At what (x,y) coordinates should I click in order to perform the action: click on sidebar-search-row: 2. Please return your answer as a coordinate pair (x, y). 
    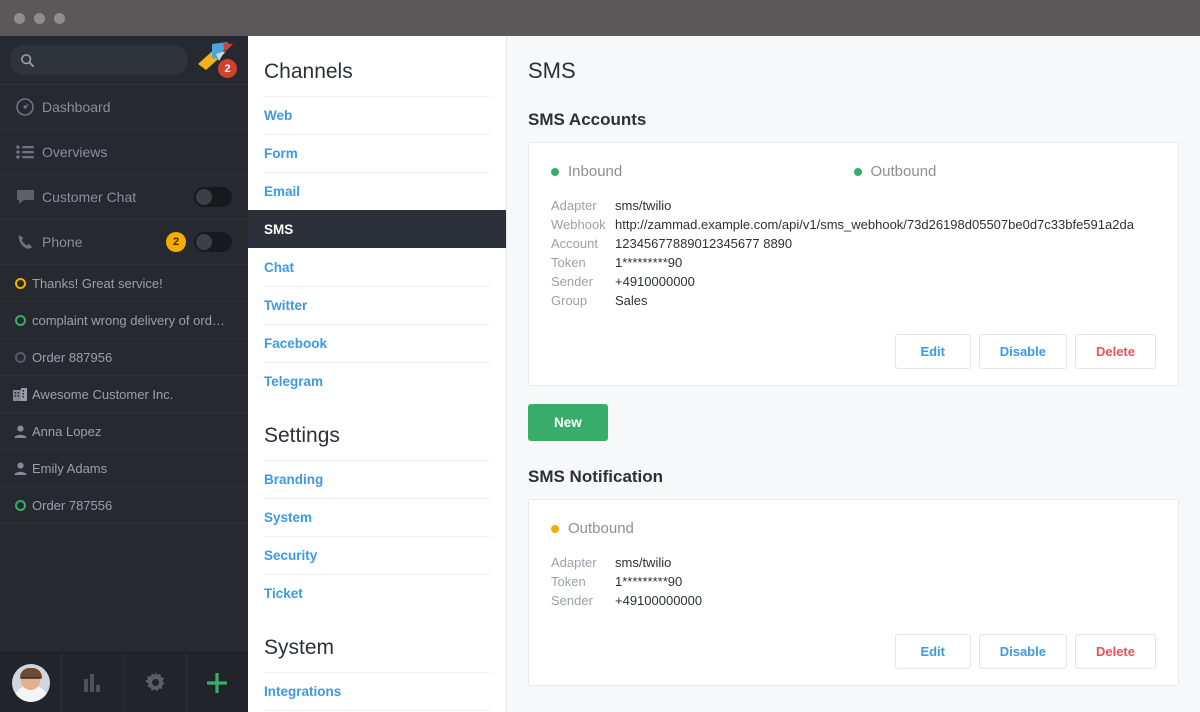
    Looking at the image, I should click on (124, 60).